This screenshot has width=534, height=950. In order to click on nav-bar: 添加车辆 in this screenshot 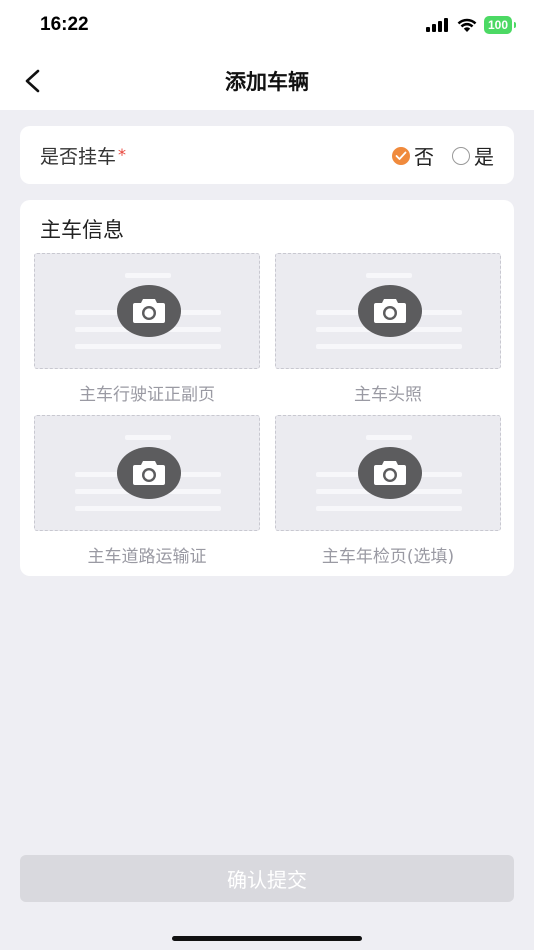, I will do `click(267, 81)`.